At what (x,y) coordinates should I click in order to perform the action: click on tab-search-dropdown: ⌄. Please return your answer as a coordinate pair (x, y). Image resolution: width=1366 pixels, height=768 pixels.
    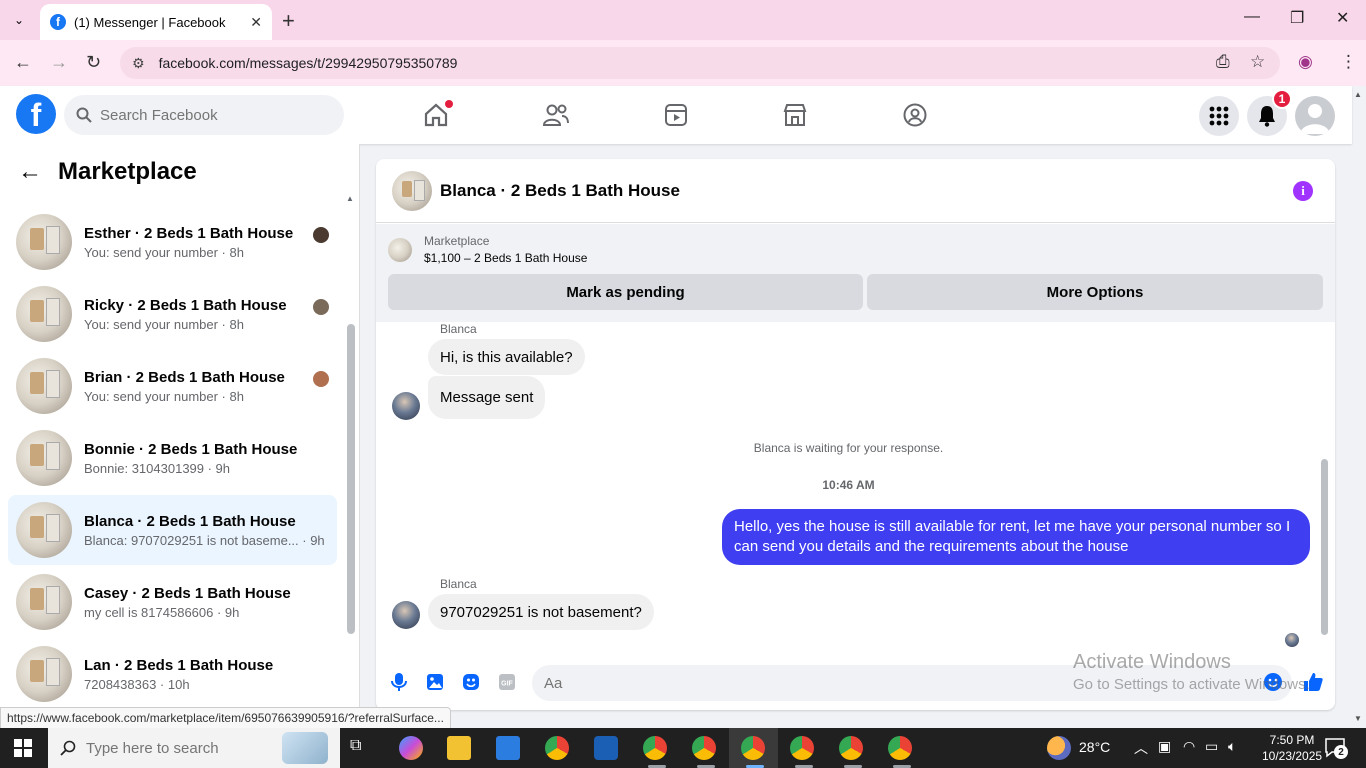
    Looking at the image, I should click on (19, 20).